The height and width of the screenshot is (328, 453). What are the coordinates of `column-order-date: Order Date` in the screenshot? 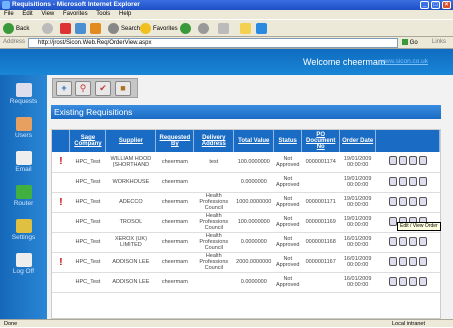 It's located at (358, 141).